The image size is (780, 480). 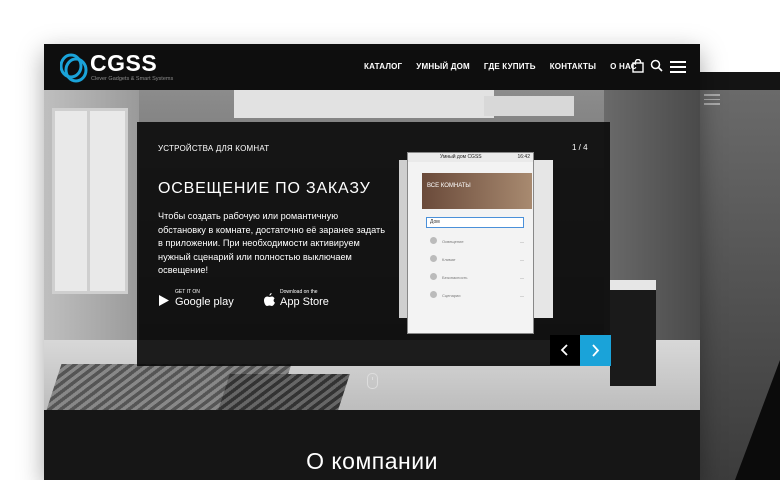 I want to click on phone-row: Климат —, so click(x=478, y=260).